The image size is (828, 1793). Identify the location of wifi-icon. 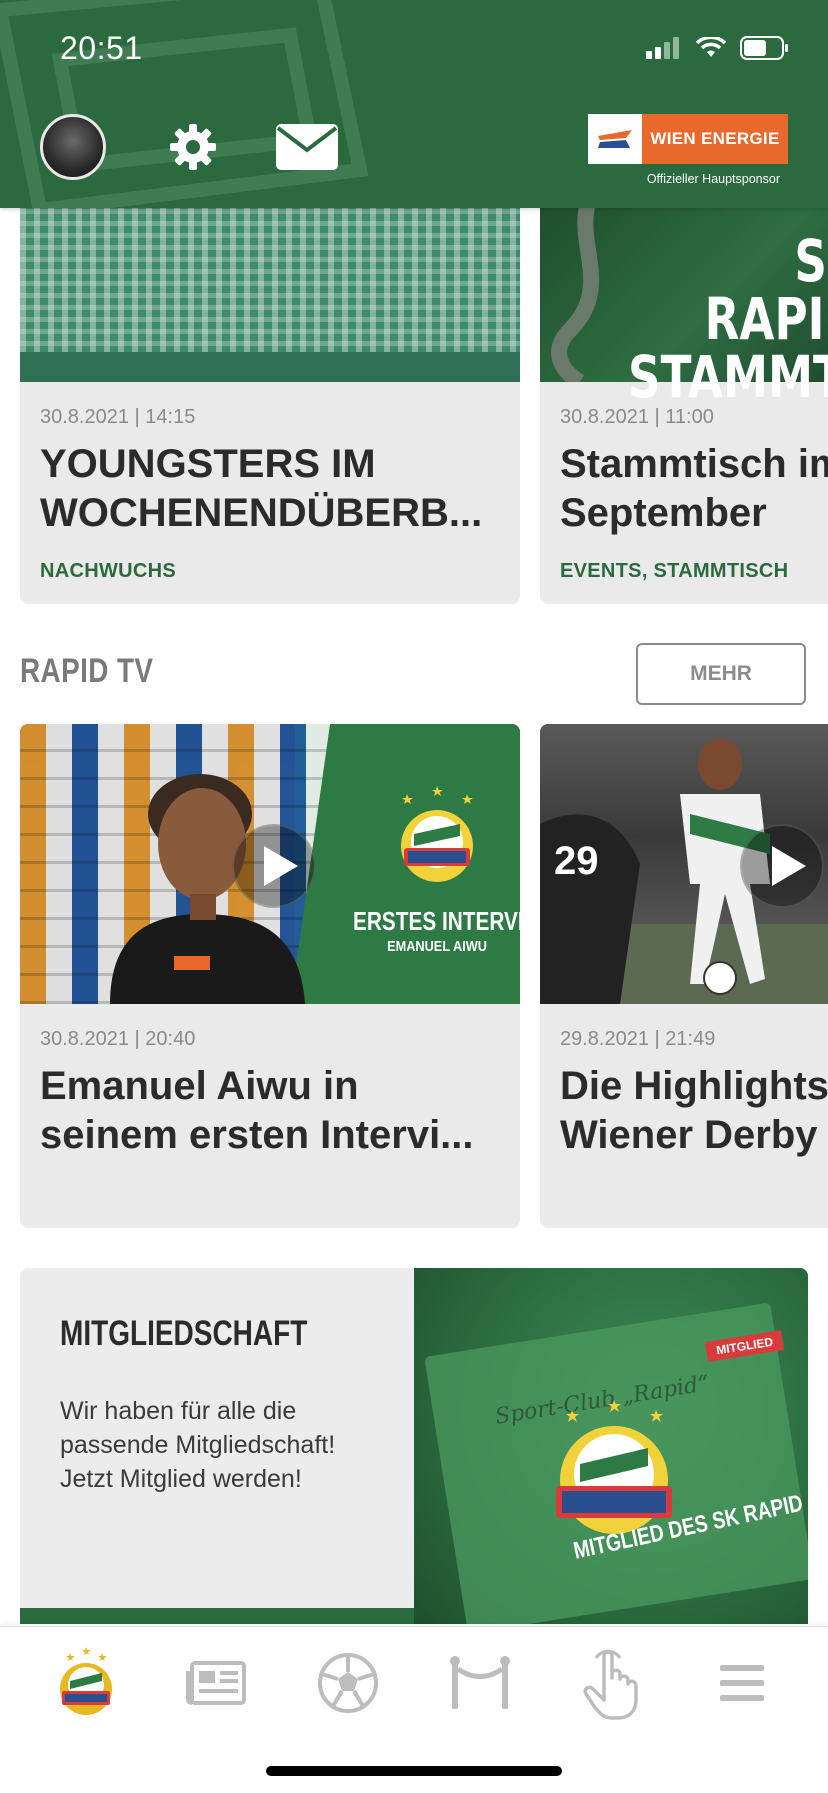
(711, 47).